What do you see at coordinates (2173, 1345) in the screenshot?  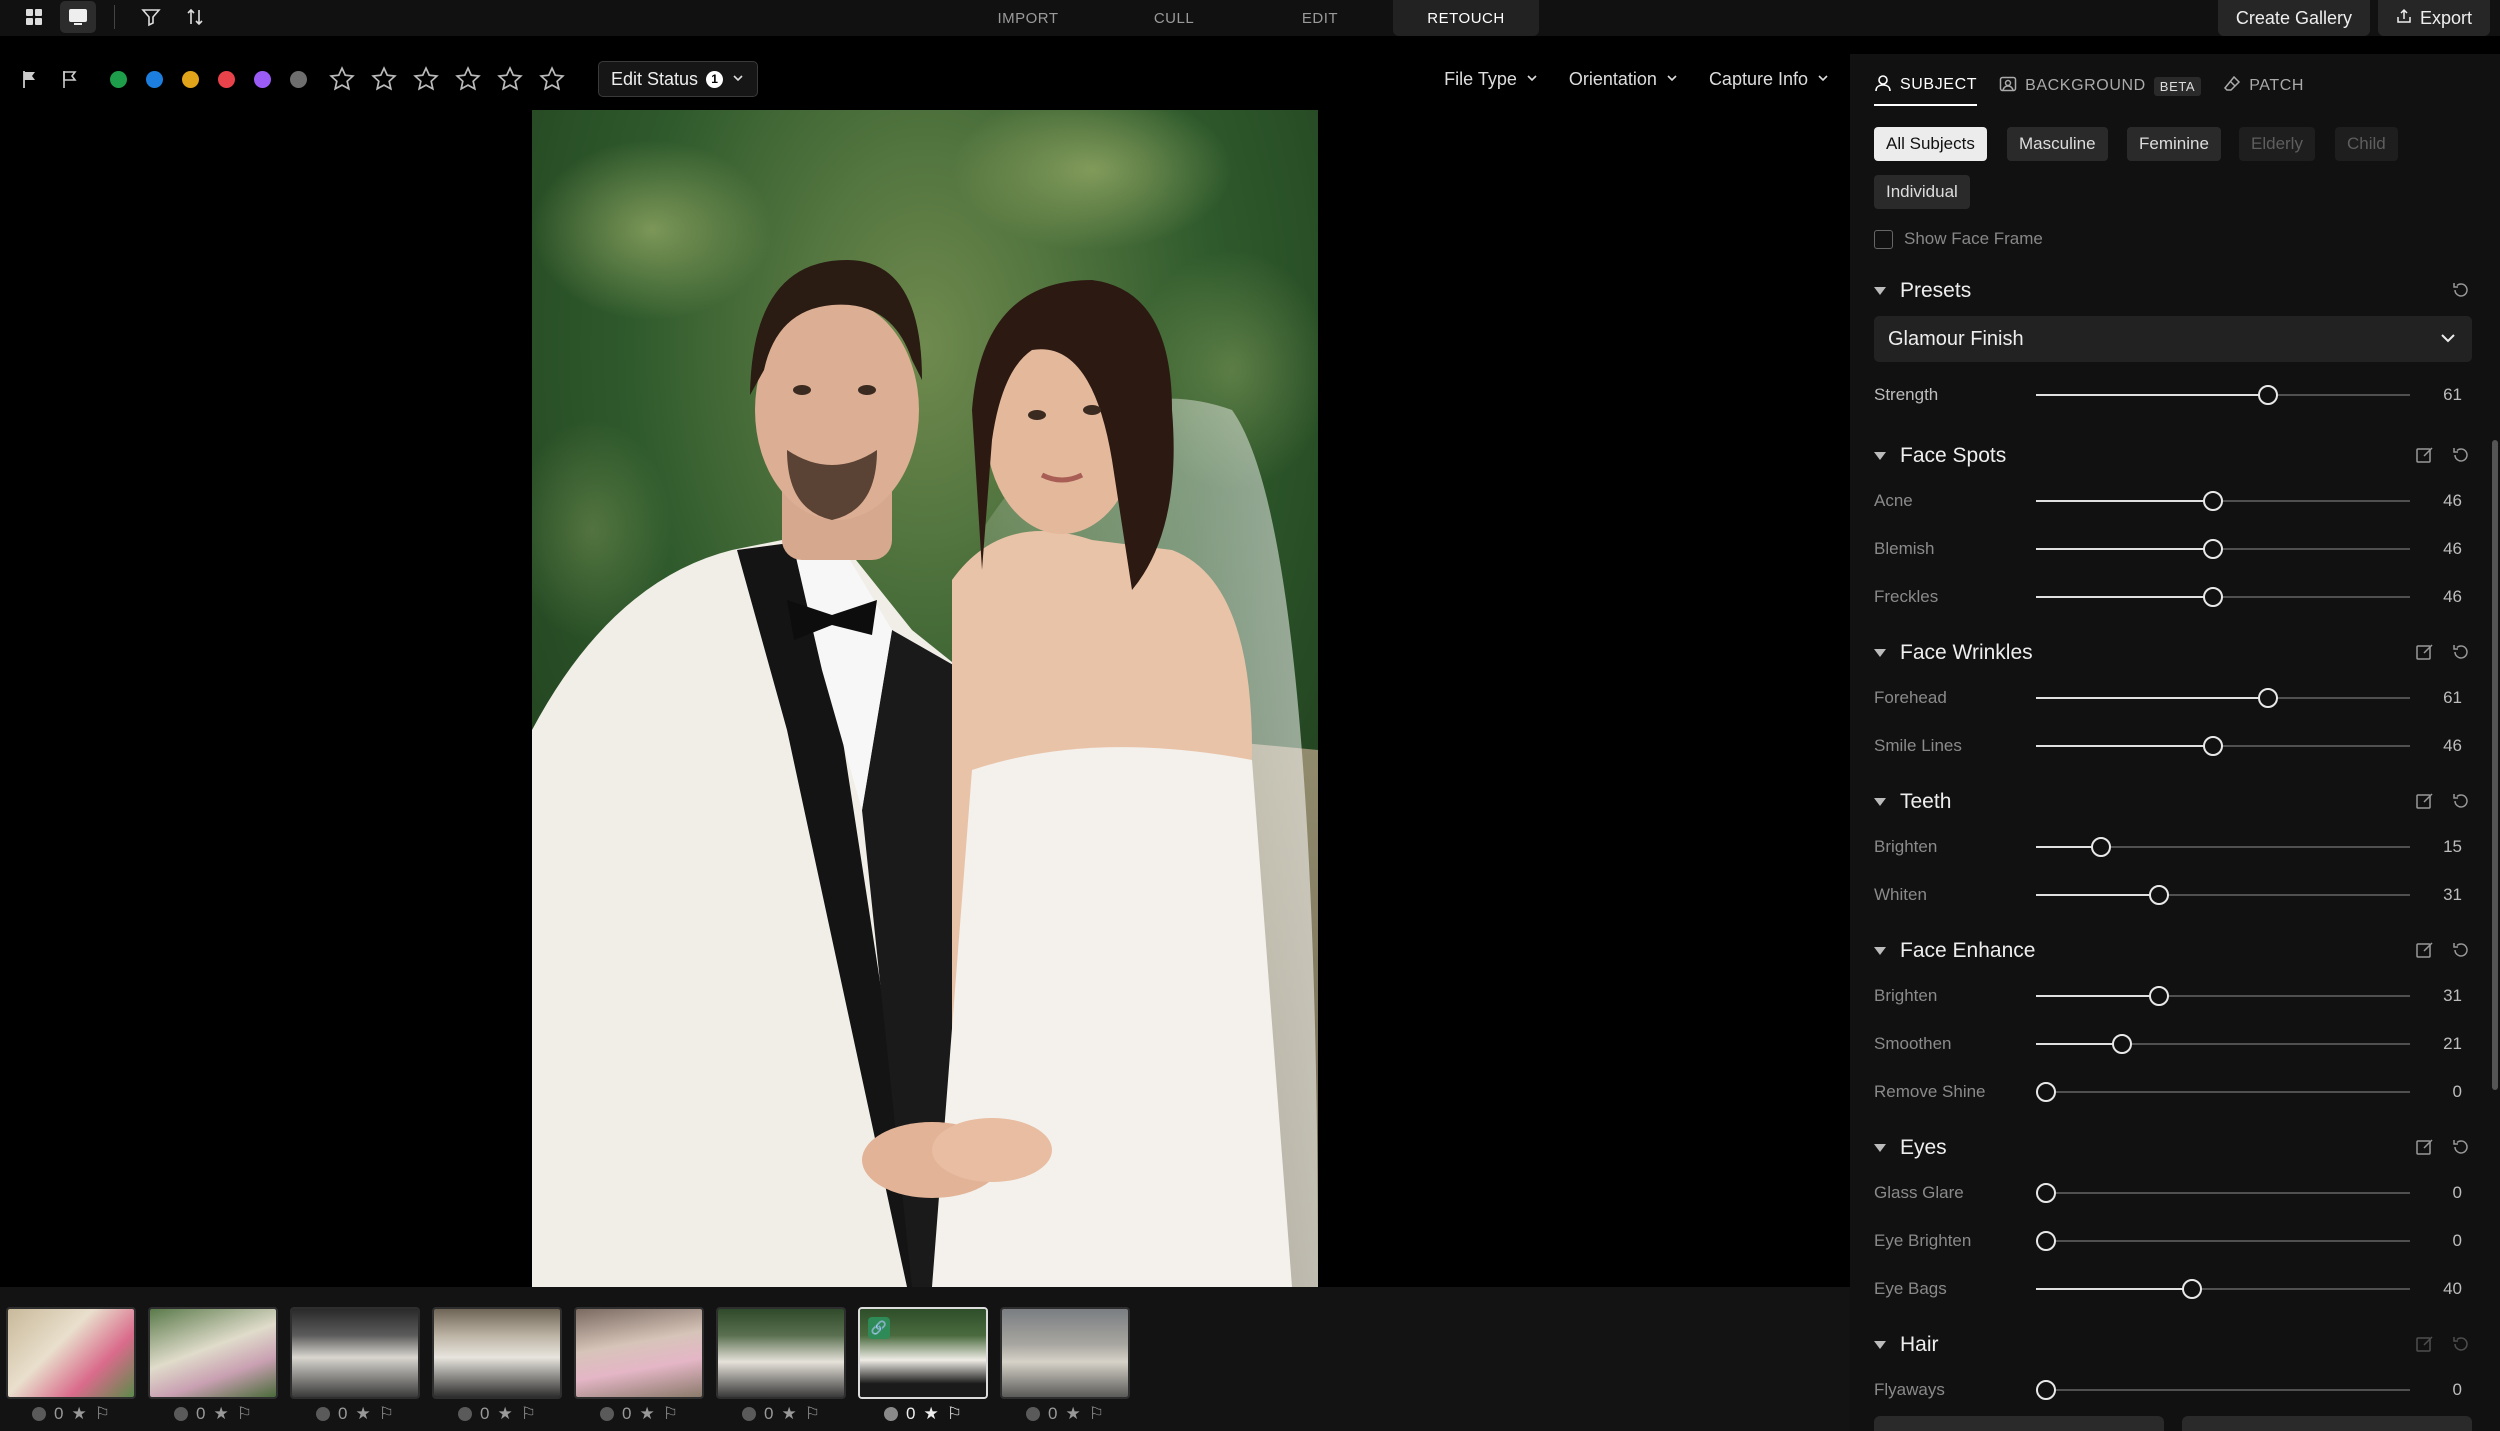 I see `hair-section-header: Hair` at bounding box center [2173, 1345].